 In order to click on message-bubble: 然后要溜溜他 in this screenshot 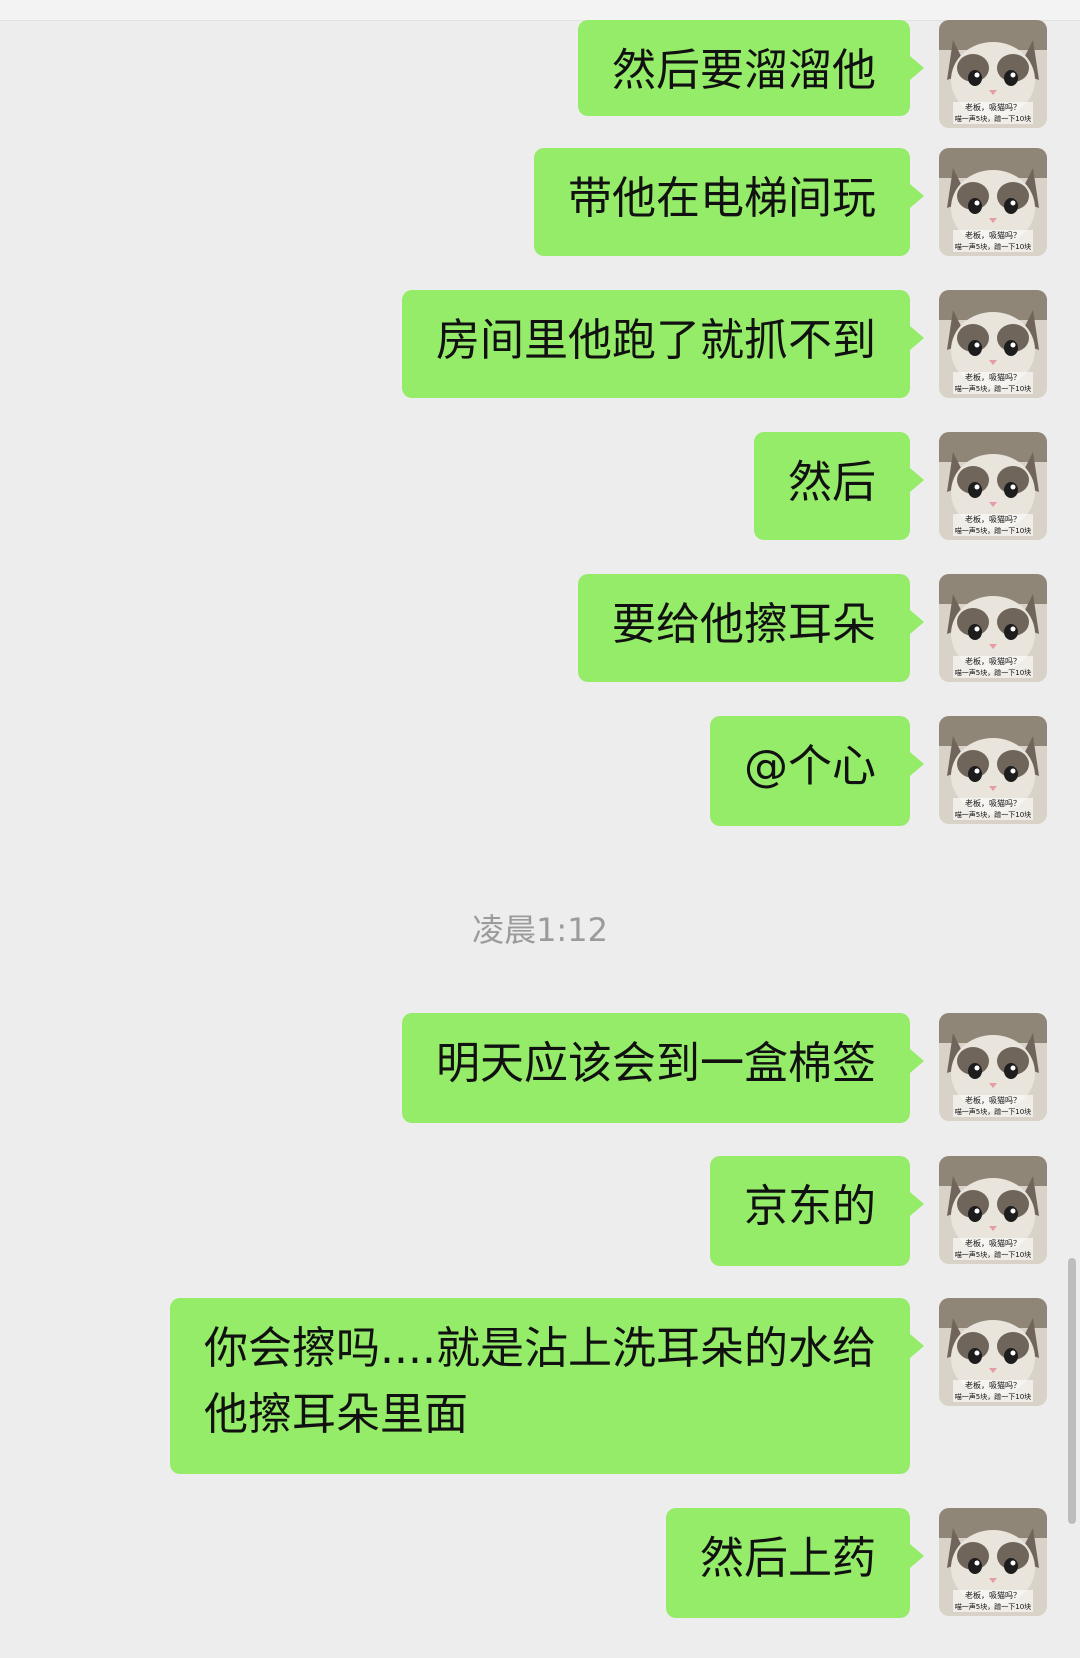, I will do `click(751, 68)`.